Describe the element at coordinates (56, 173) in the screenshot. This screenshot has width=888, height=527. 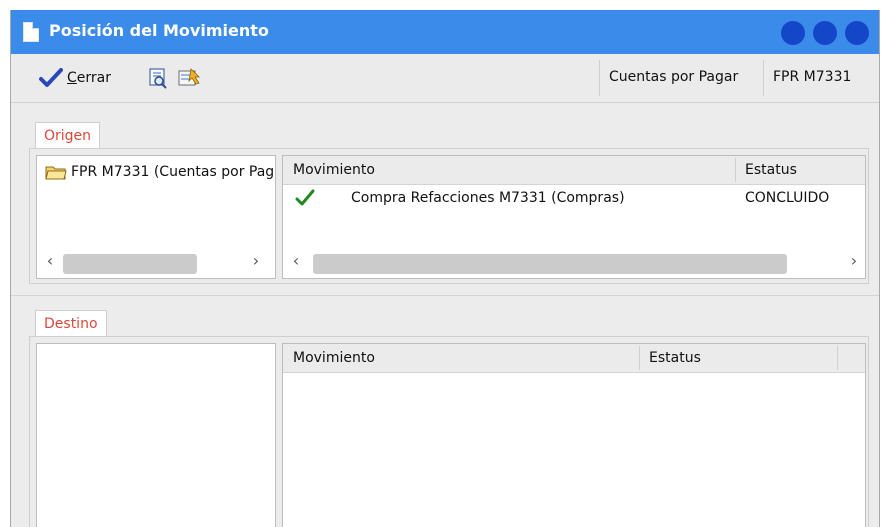
I see `folder-icon` at that location.